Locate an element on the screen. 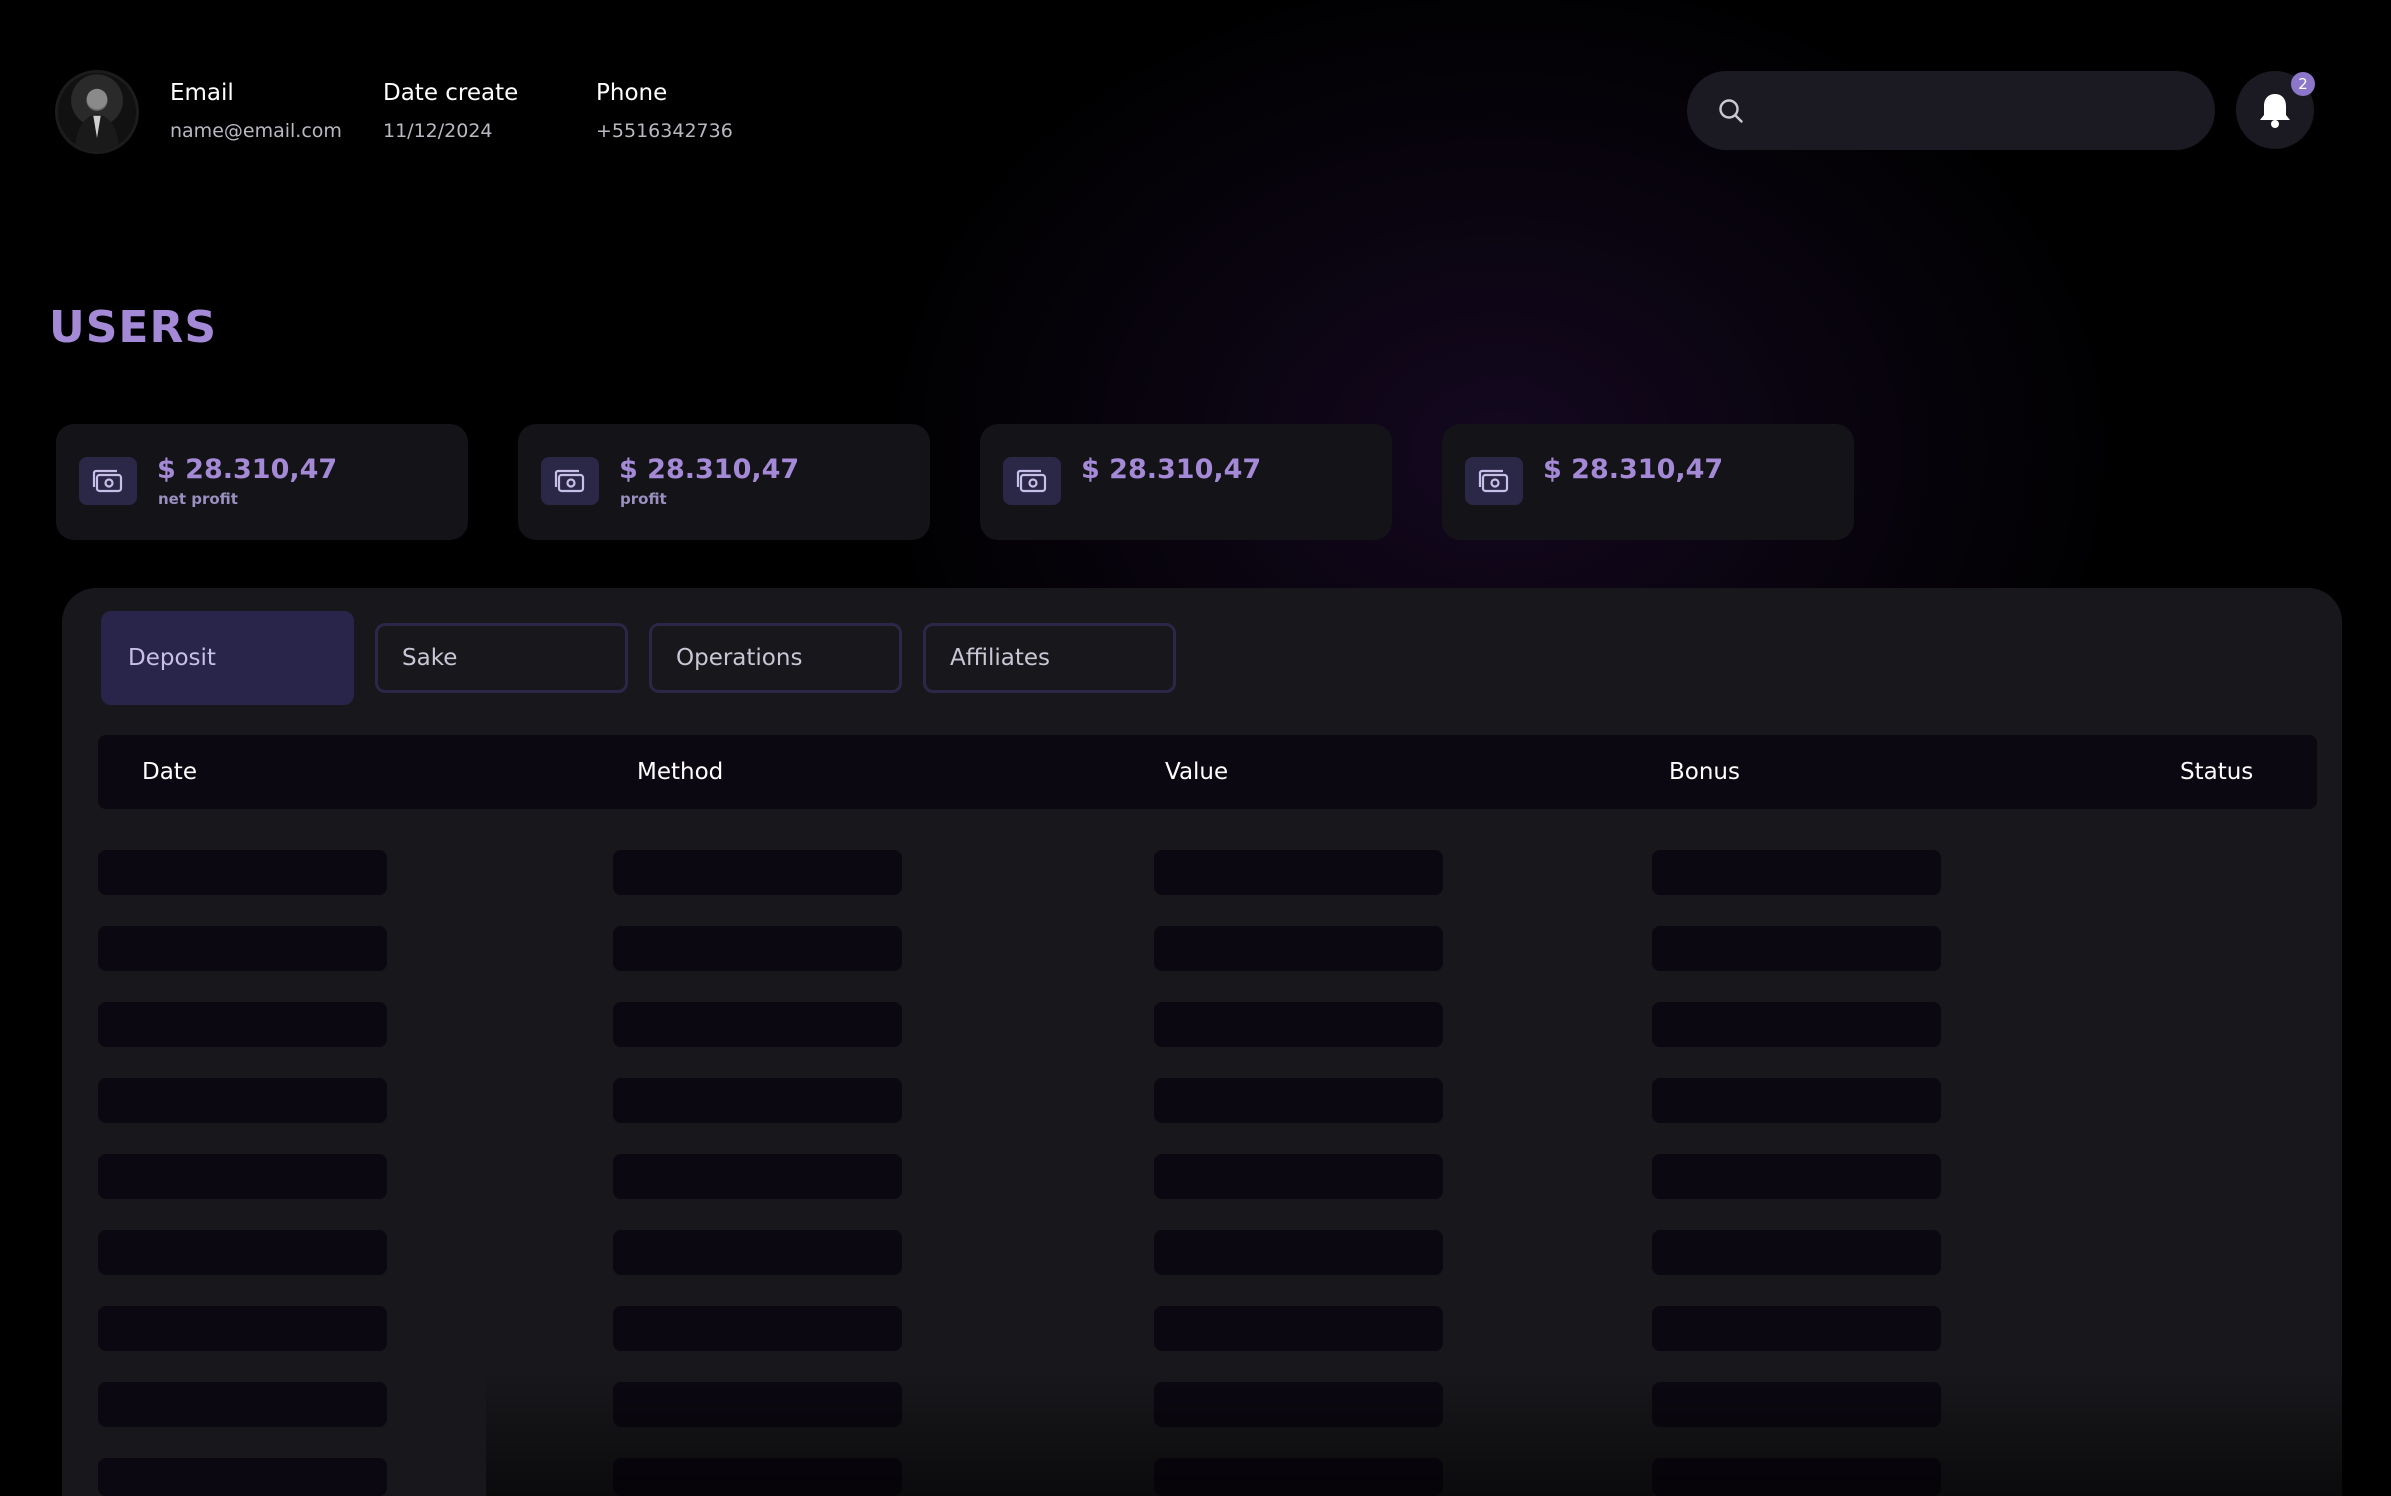 Image resolution: width=2391 pixels, height=1496 pixels. email-label: Email is located at coordinates (202, 93).